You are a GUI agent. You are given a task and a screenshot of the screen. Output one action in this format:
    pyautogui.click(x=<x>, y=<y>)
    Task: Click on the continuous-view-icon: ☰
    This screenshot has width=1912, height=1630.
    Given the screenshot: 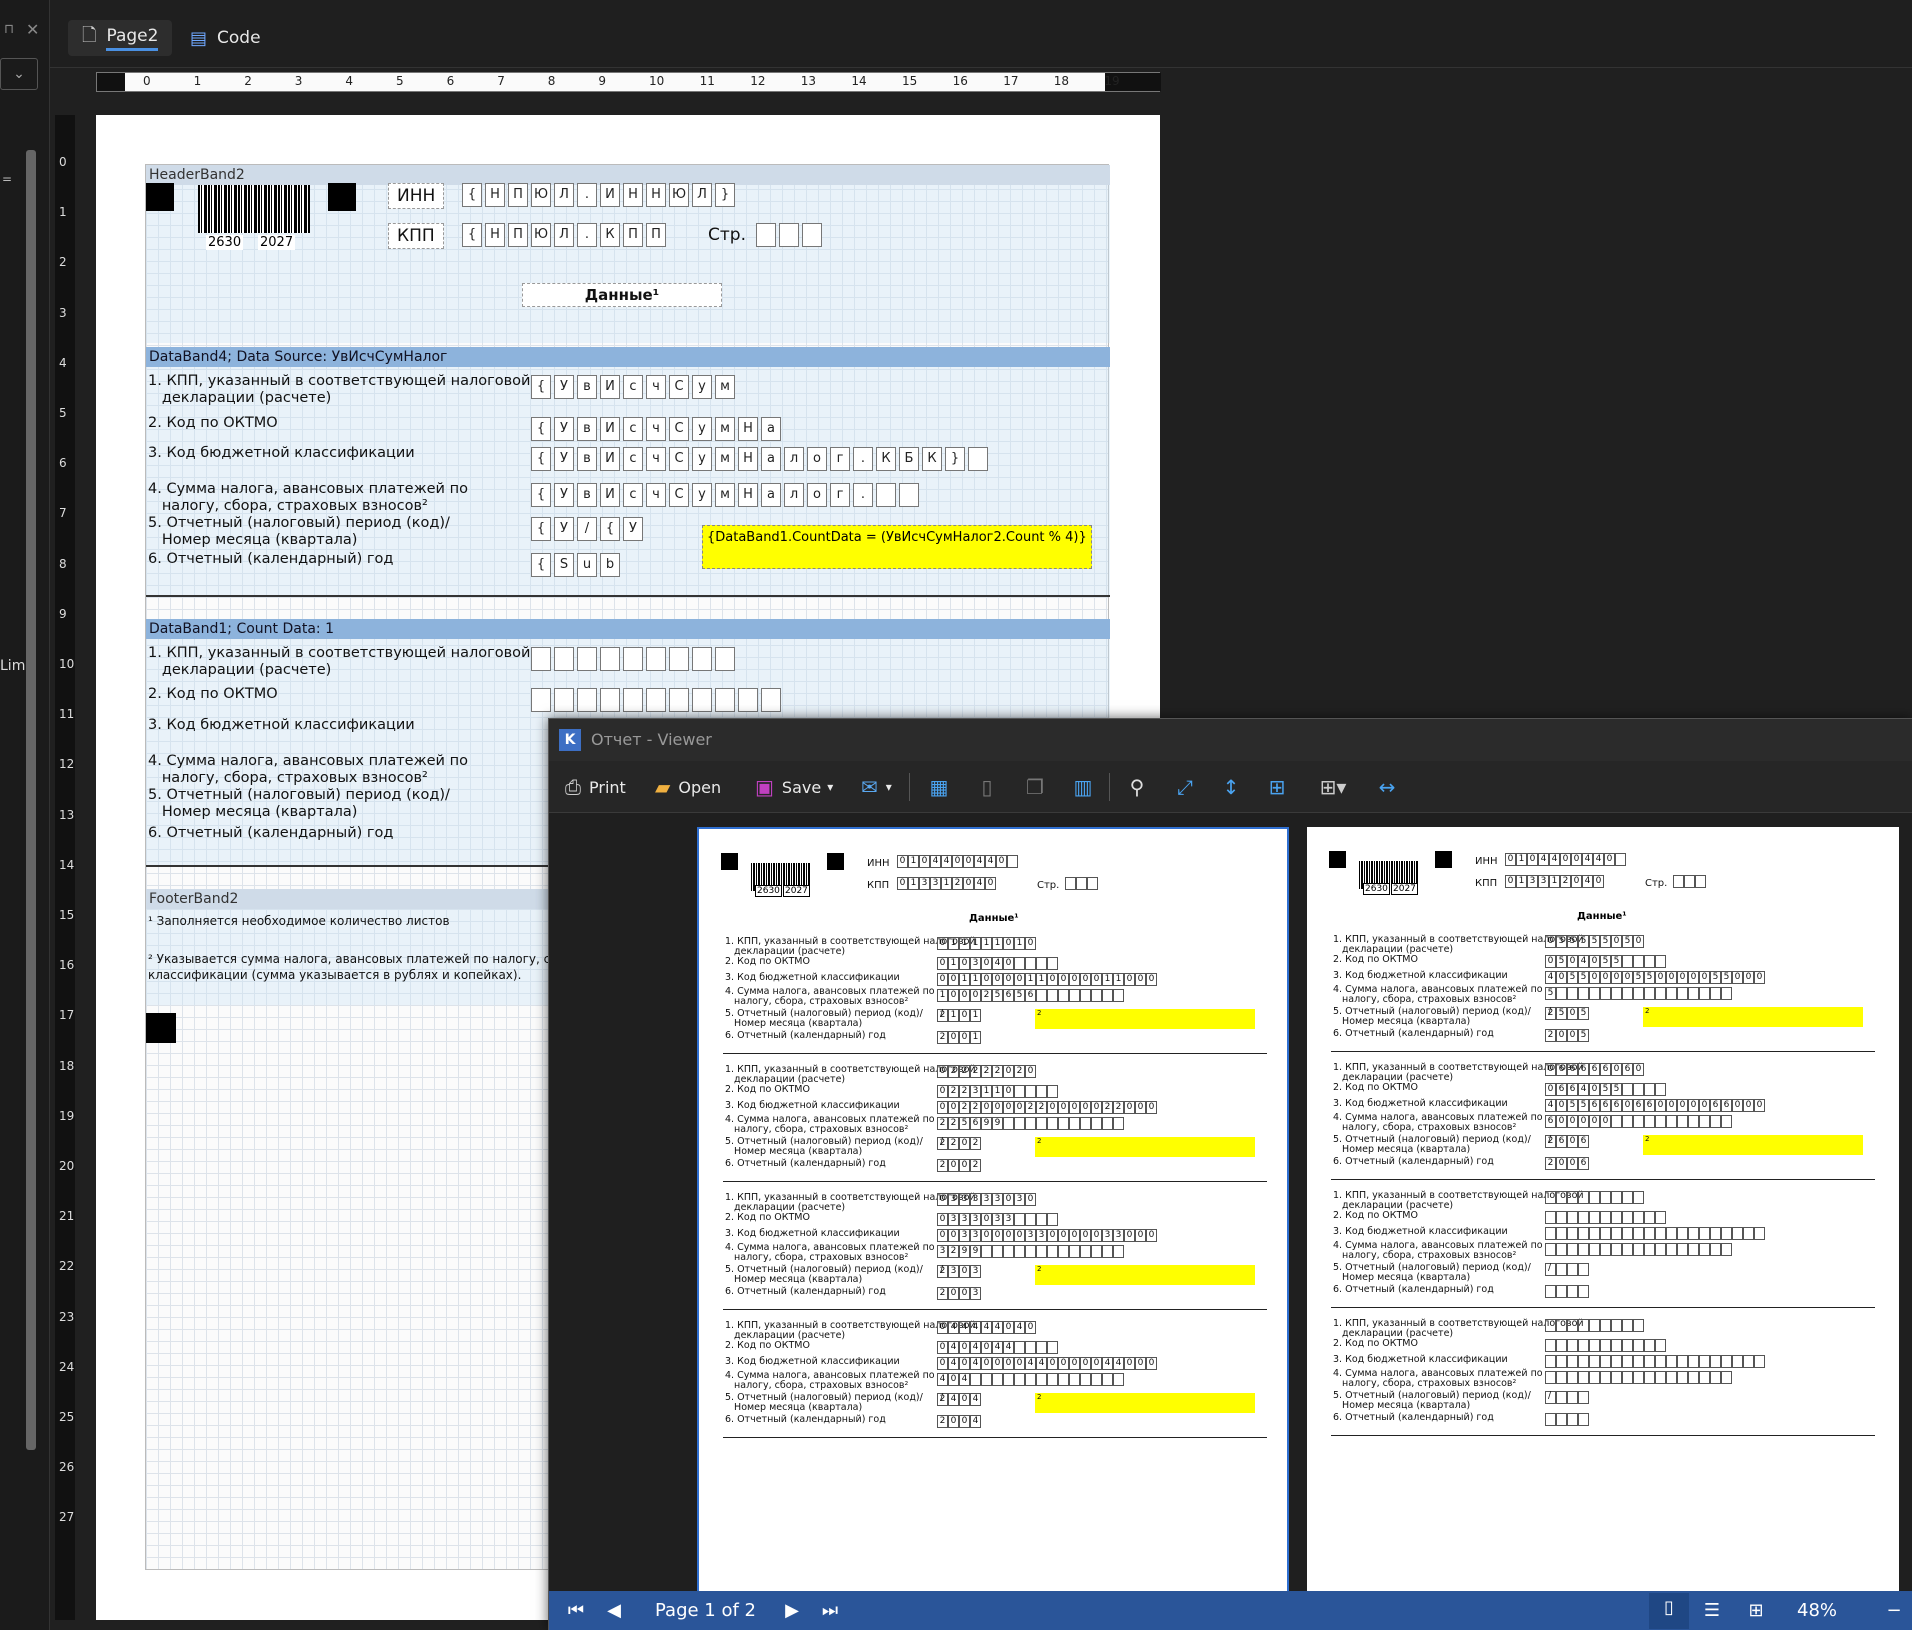 What is the action you would take?
    pyautogui.click(x=1712, y=1611)
    